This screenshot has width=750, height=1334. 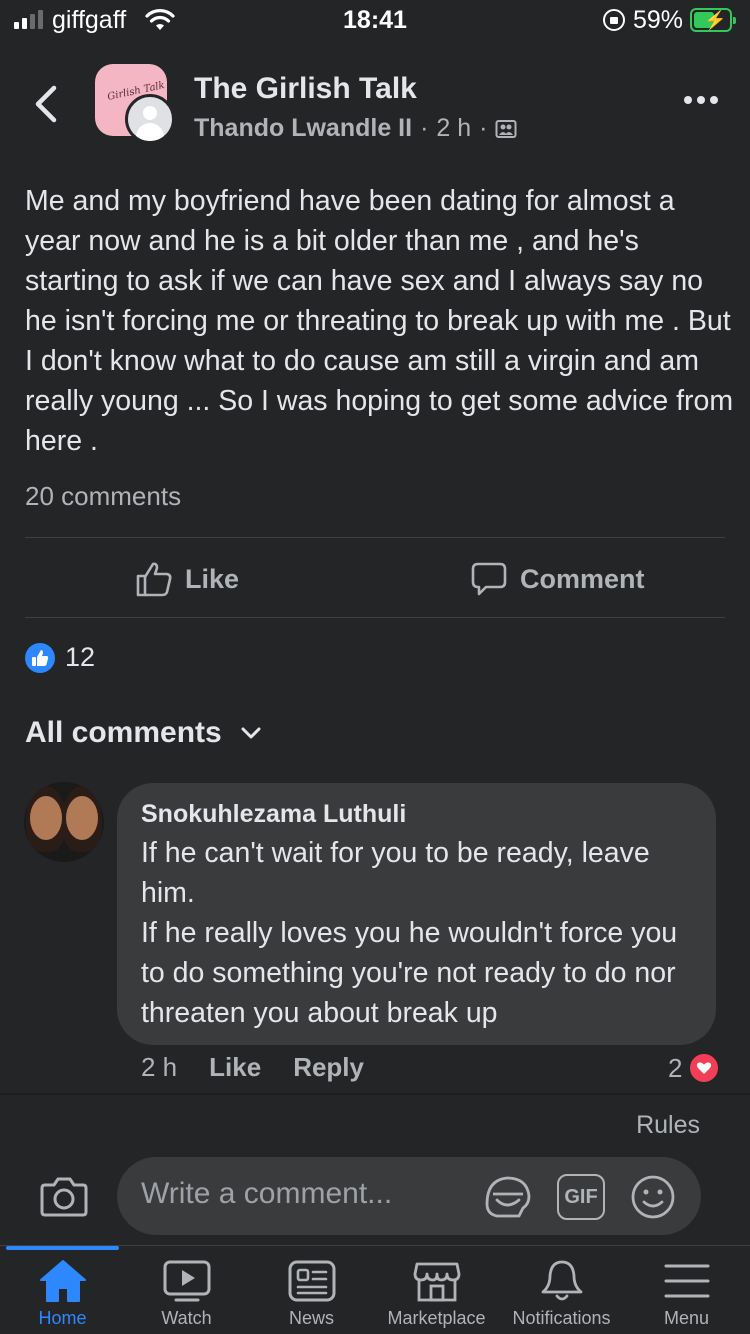 What do you see at coordinates (303, 128) in the screenshot?
I see `post-author: Thando Lwandle II` at bounding box center [303, 128].